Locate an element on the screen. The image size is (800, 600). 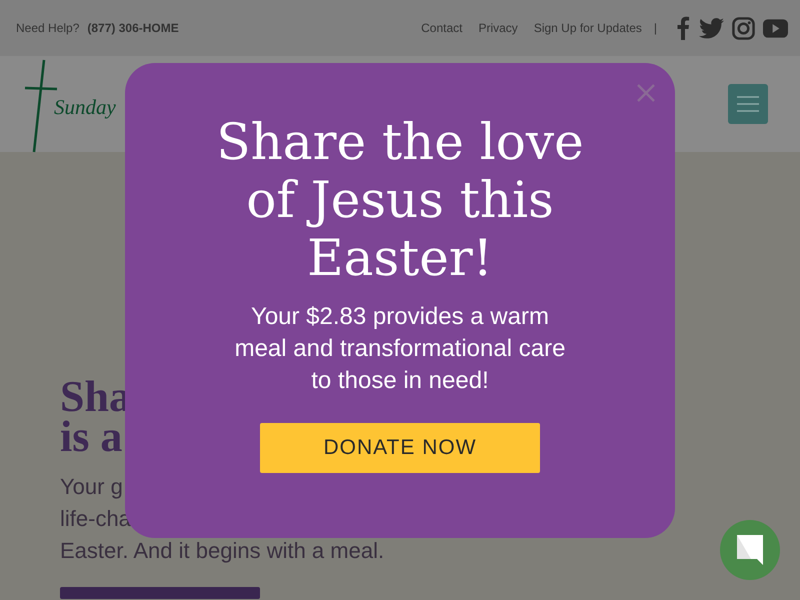
popup-title: Share the love of Jesus this Easter! is located at coordinates (400, 200).